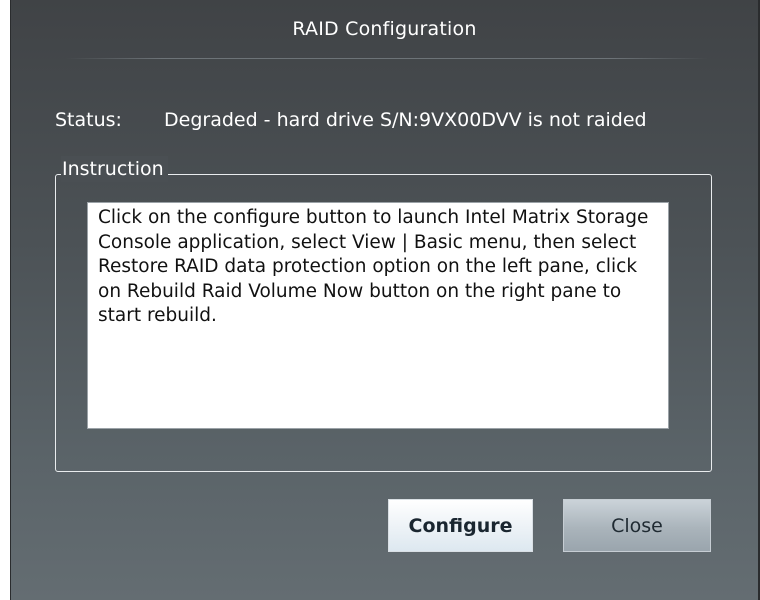  Describe the element at coordinates (460, 525) in the screenshot. I see `configure-button: Configure` at that location.